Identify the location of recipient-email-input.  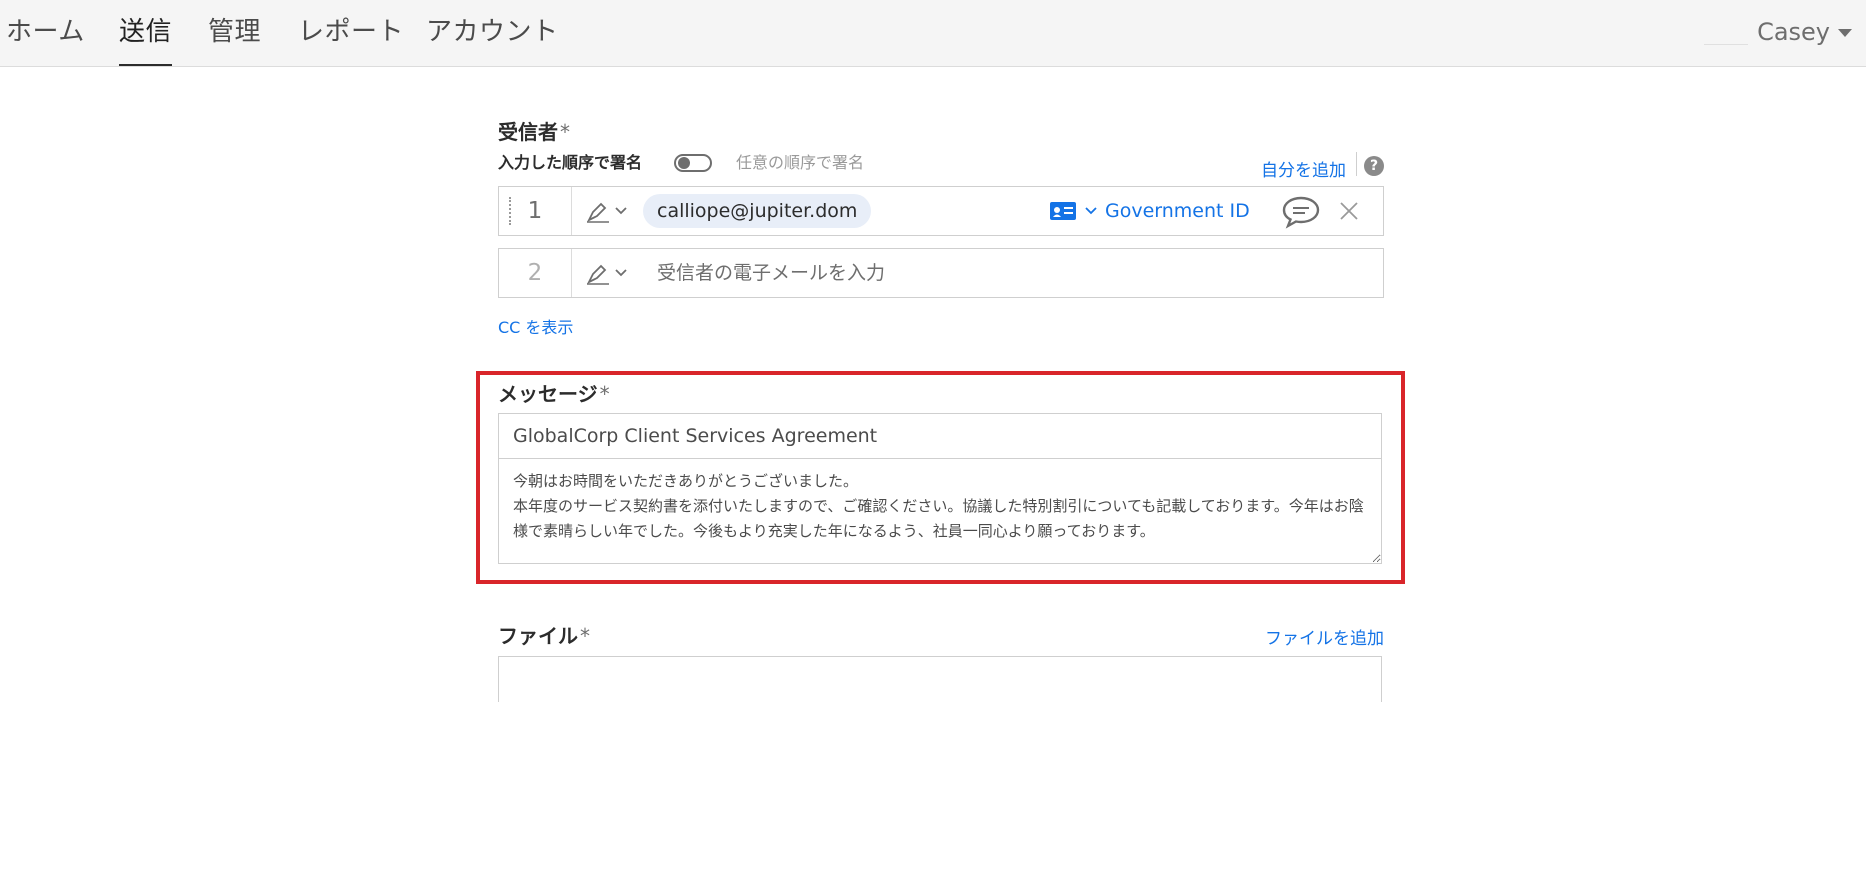
(957, 273).